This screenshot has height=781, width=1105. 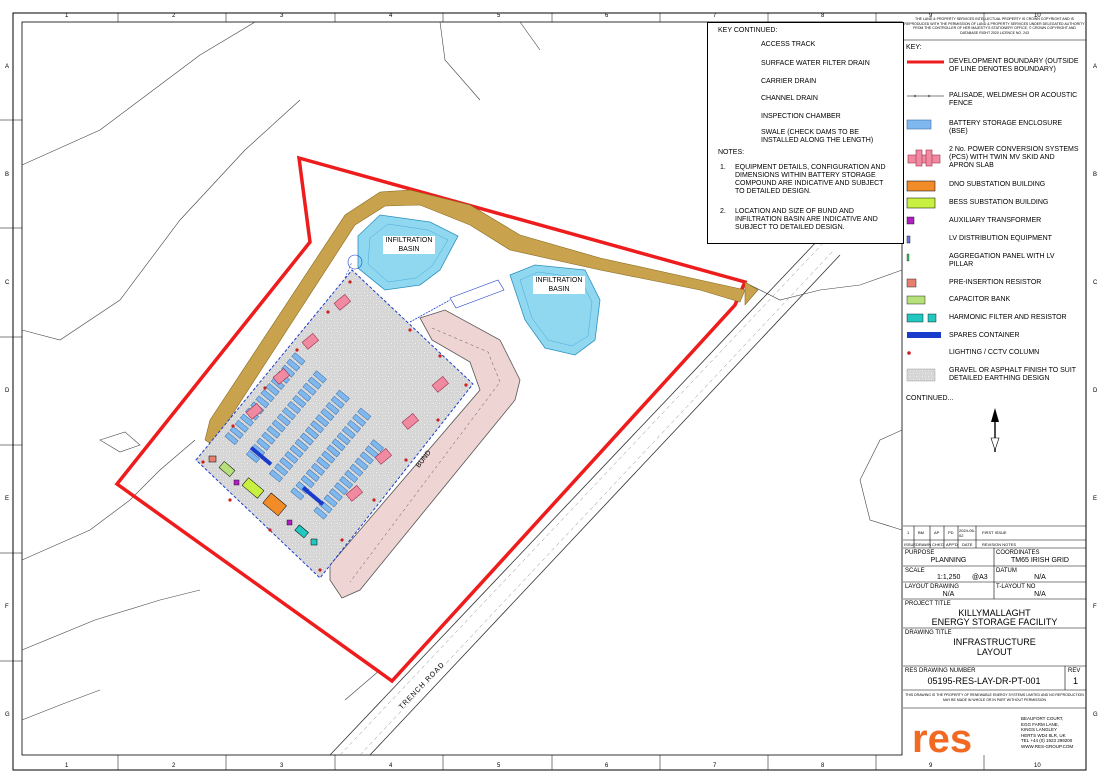 I want to click on key-dno-label: DNO SUBSTATION BUILDING, so click(x=997, y=184).